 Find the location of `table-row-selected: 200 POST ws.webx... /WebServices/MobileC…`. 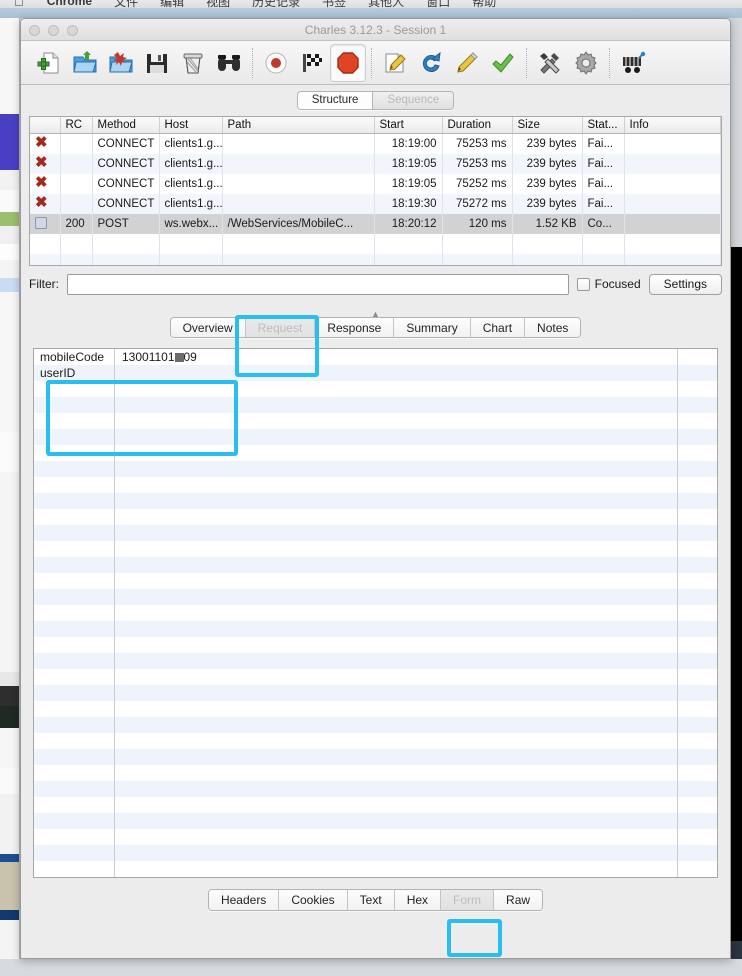

table-row-selected: 200 POST ws.webx... /WebServices/MobileC… is located at coordinates (375, 223).